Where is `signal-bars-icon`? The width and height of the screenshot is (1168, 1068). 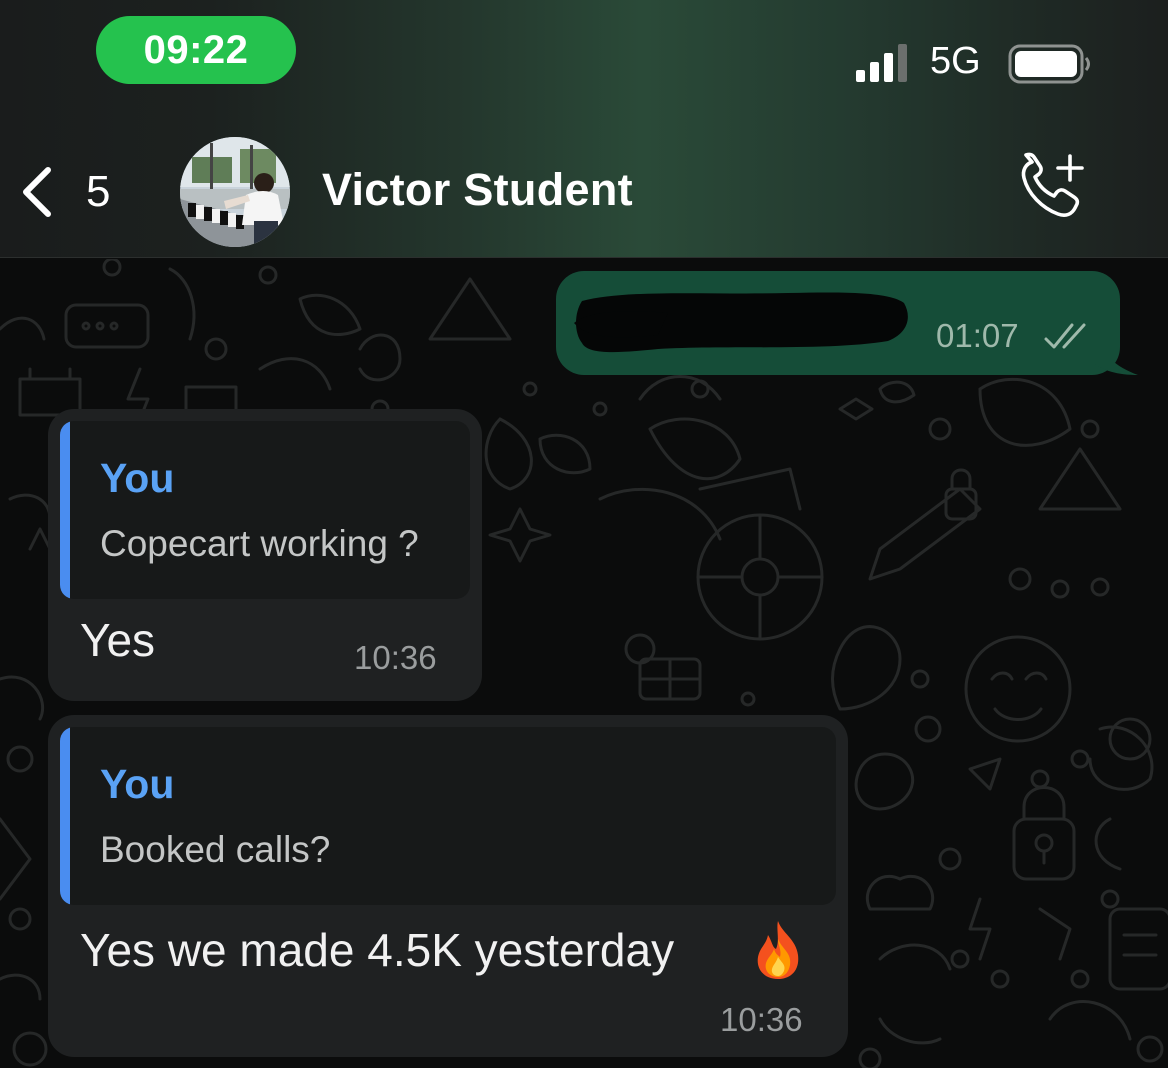
signal-bars-icon is located at coordinates (881, 63).